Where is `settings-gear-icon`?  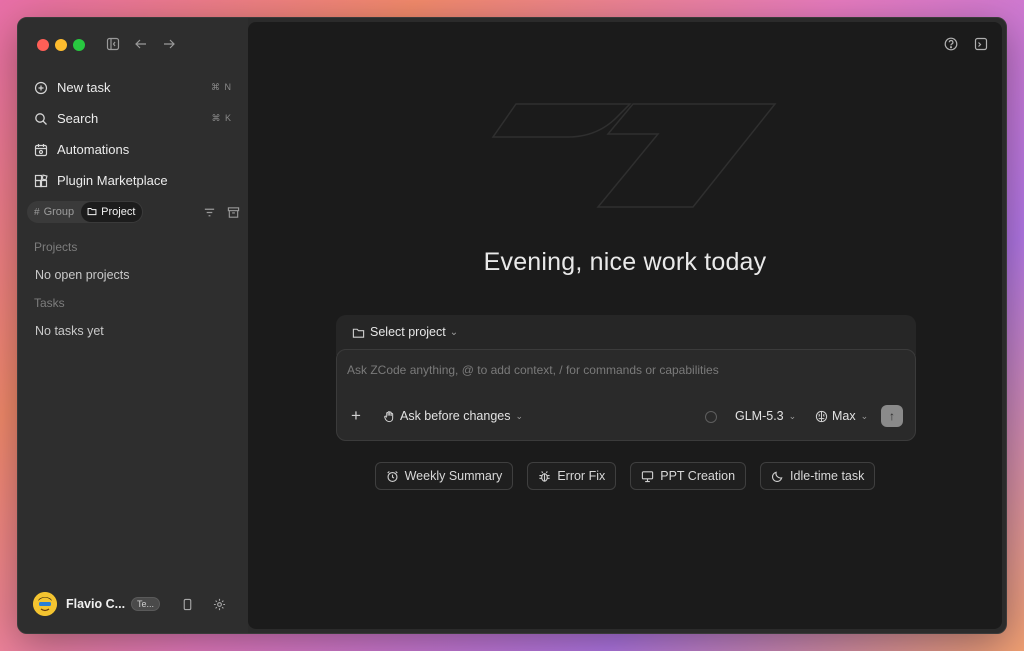
settings-gear-icon is located at coordinates (219, 604).